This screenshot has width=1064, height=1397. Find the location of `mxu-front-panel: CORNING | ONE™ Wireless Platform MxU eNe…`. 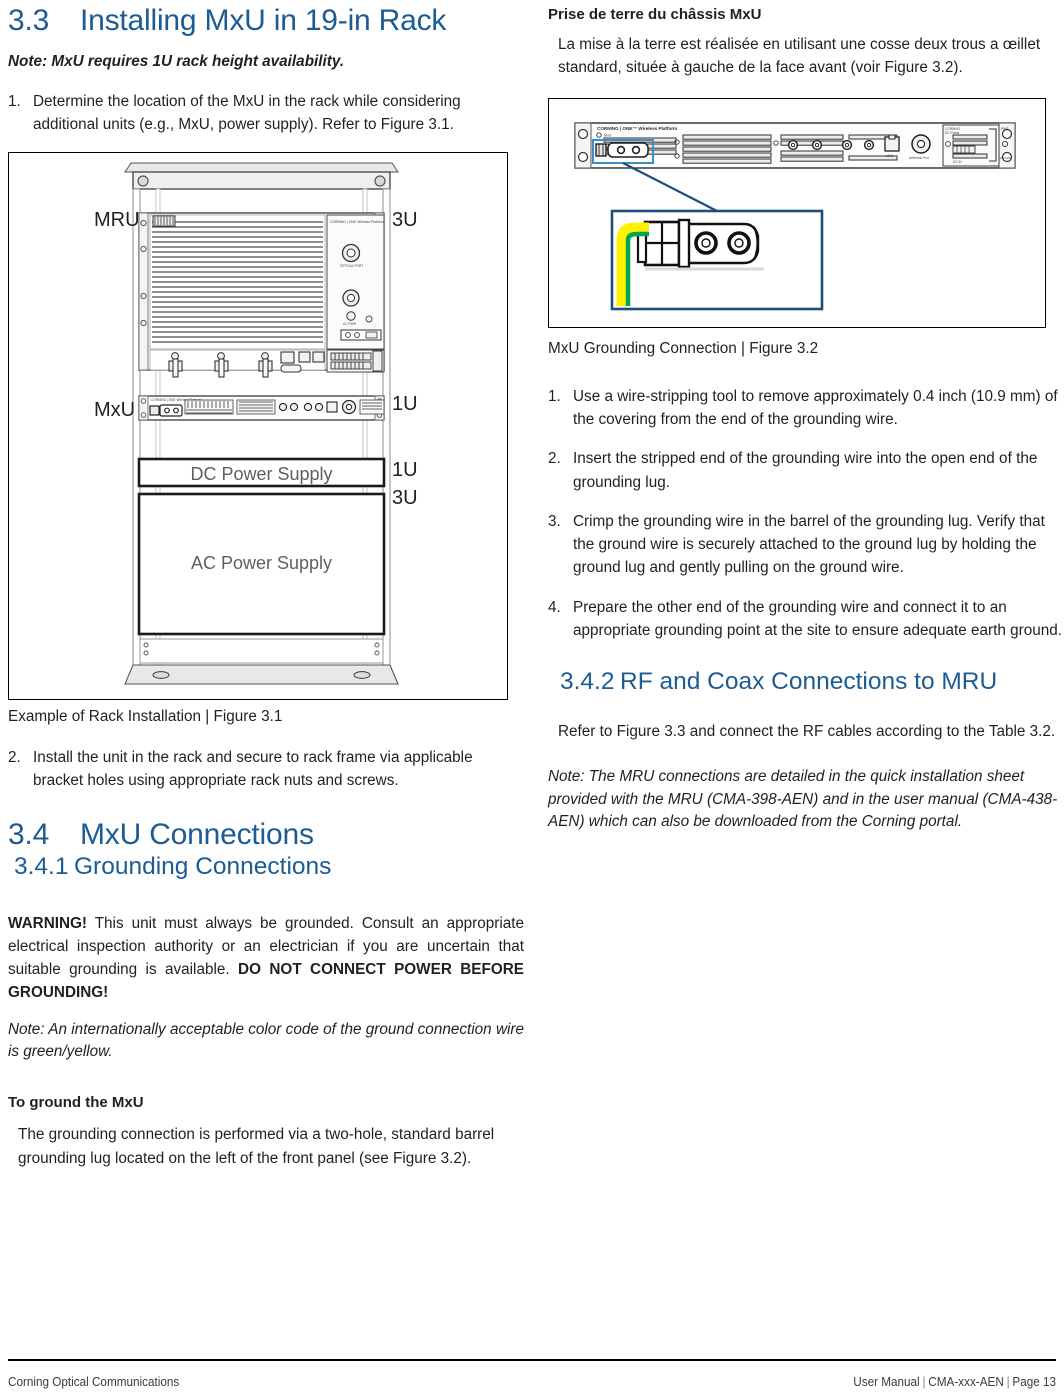

mxu-front-panel: CORNING | ONE™ Wireless Platform MxU eNe… is located at coordinates (795, 145).